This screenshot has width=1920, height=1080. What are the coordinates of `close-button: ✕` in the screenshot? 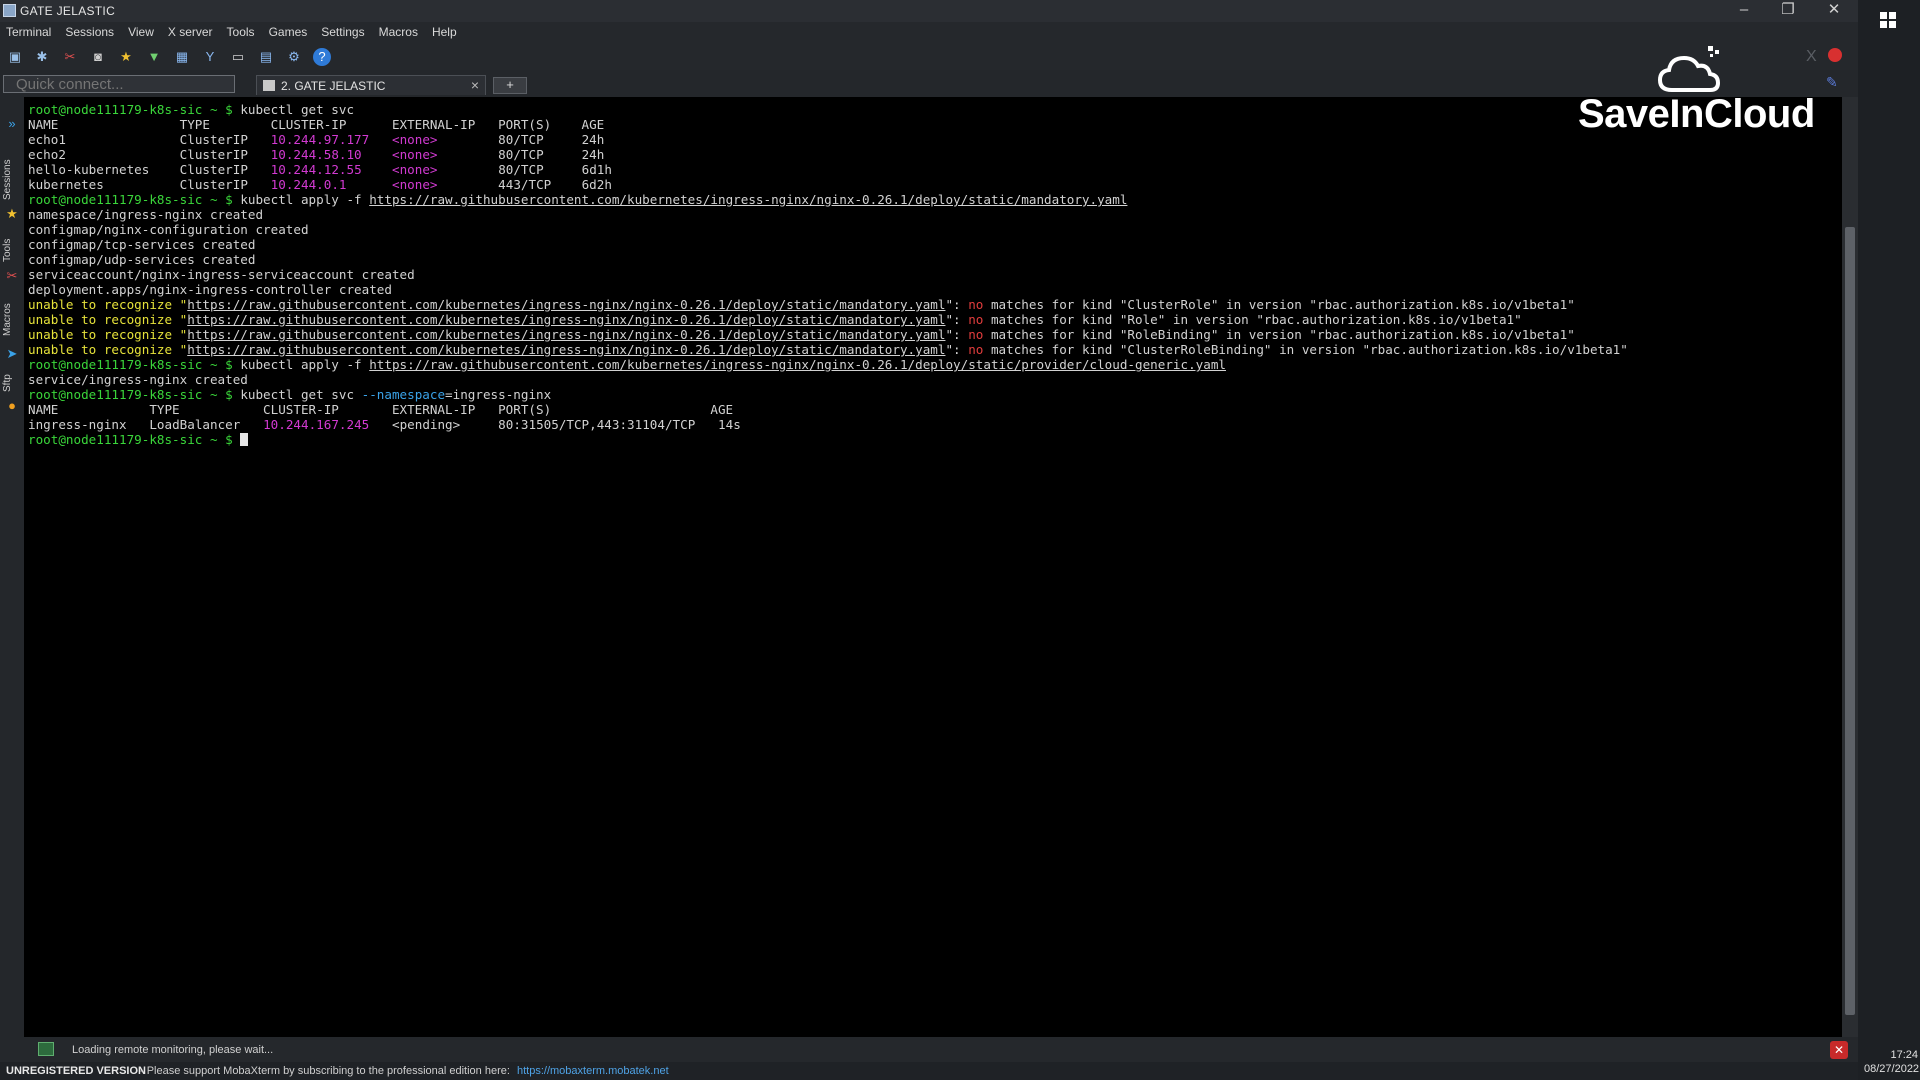 It's located at (1834, 11).